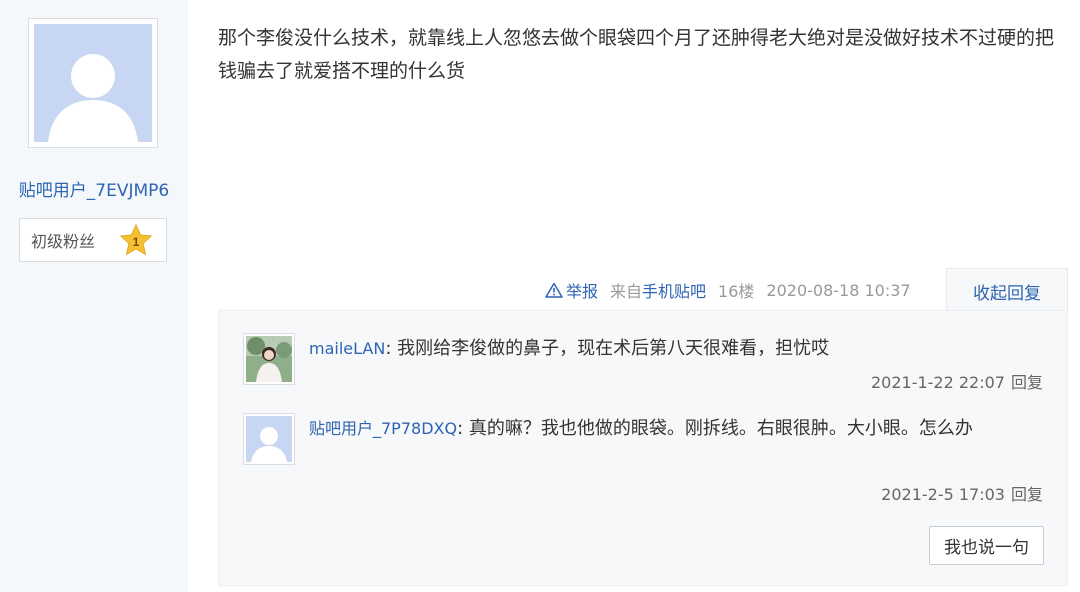  Describe the element at coordinates (94, 188) in the screenshot. I see `author-name-link: 贴吧用户_7EVJMP6` at that location.